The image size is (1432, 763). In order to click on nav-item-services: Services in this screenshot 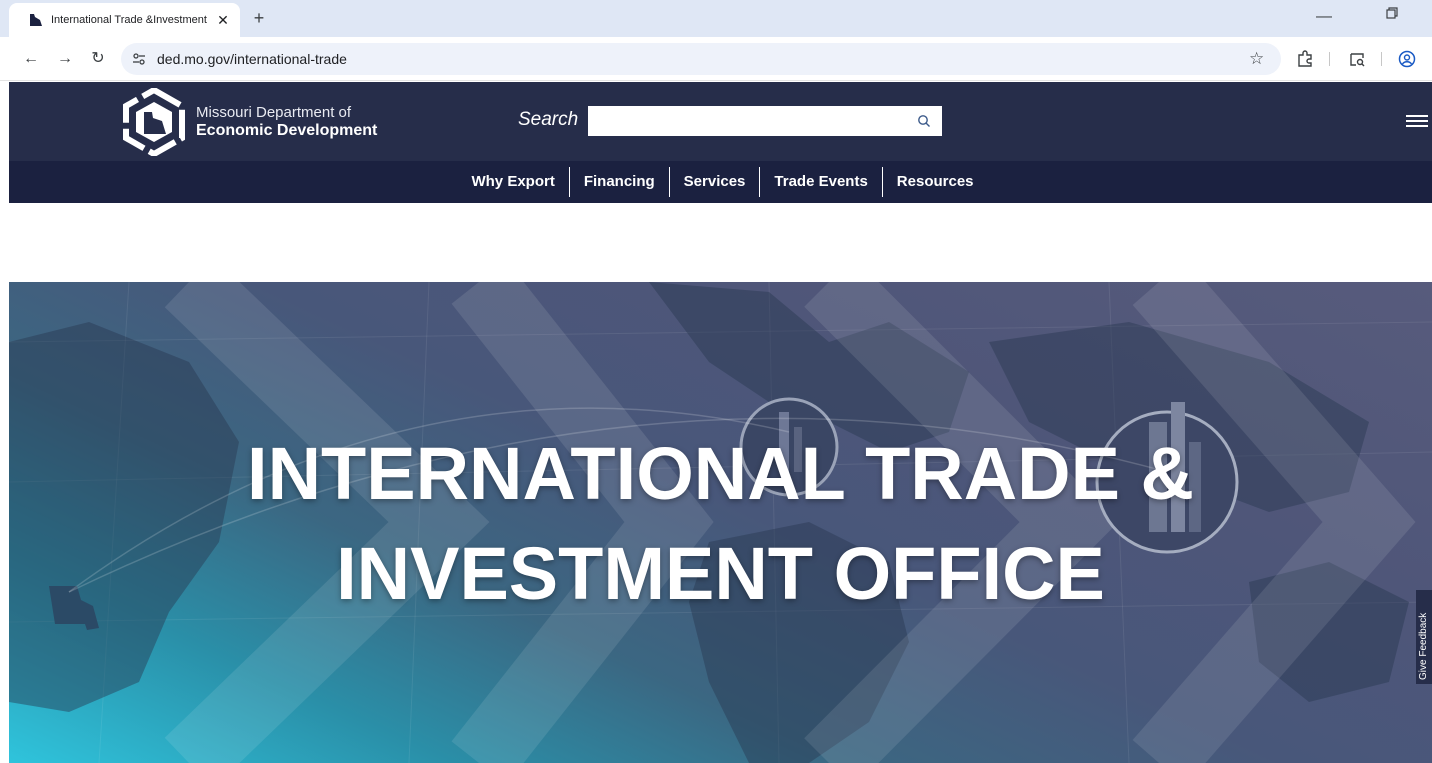, I will do `click(715, 182)`.